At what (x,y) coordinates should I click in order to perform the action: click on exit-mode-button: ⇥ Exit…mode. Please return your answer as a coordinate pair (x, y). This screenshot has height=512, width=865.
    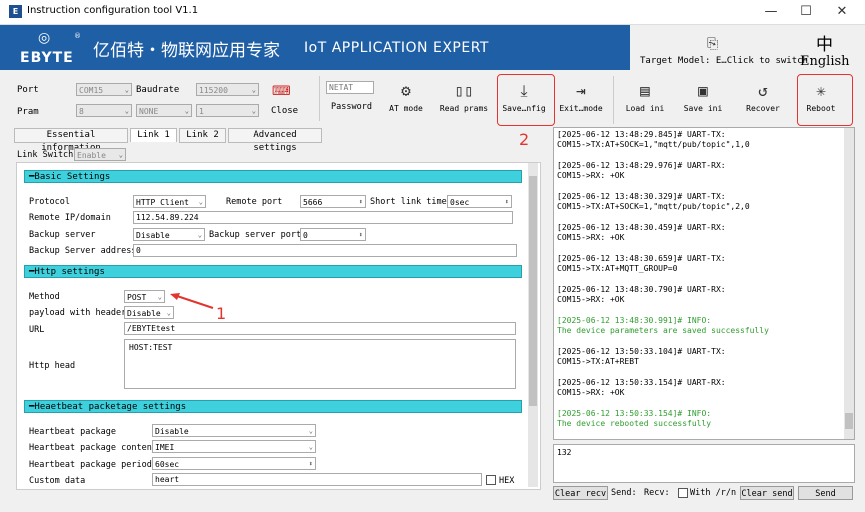
    Looking at the image, I should click on (581, 97).